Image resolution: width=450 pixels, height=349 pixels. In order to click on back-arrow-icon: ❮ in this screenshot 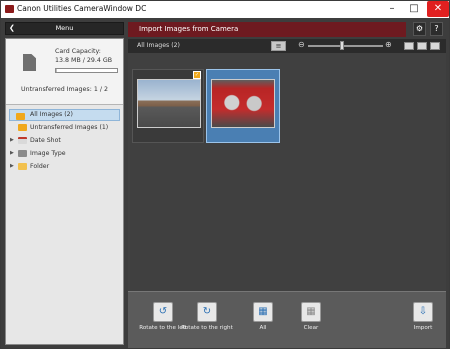, I will do `click(12, 28)`.